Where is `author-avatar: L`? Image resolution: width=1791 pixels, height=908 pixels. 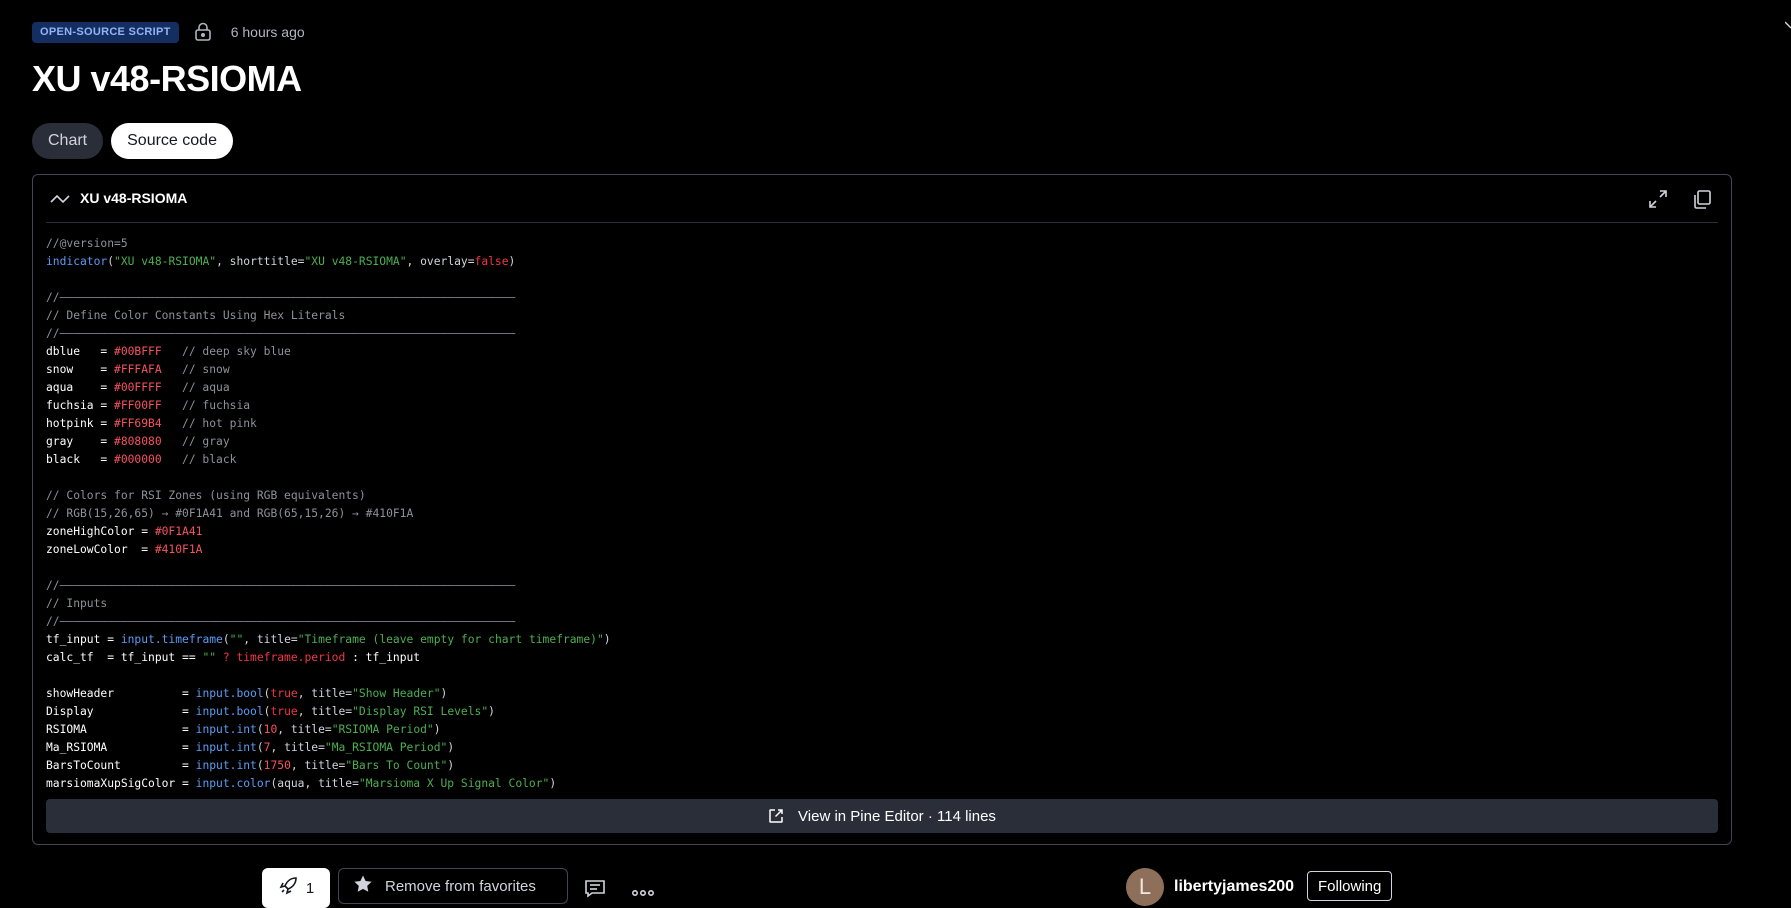 author-avatar: L is located at coordinates (1145, 887).